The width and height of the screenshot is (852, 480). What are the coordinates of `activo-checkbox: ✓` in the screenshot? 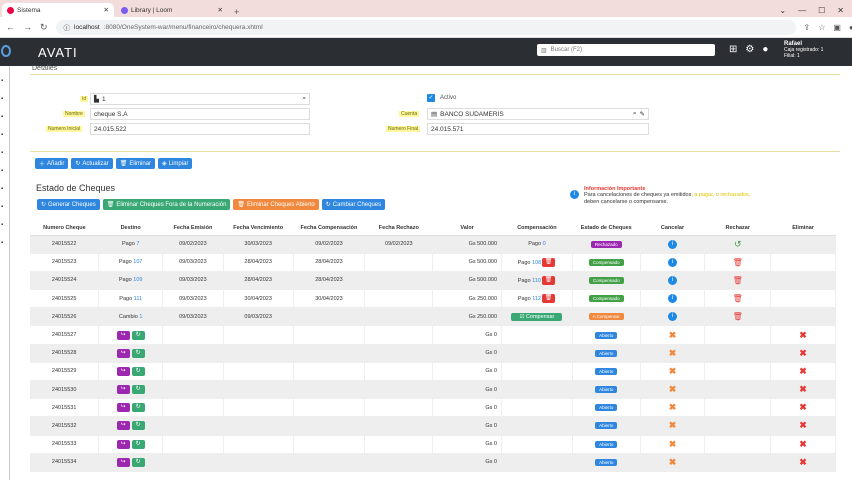 It's located at (431, 98).